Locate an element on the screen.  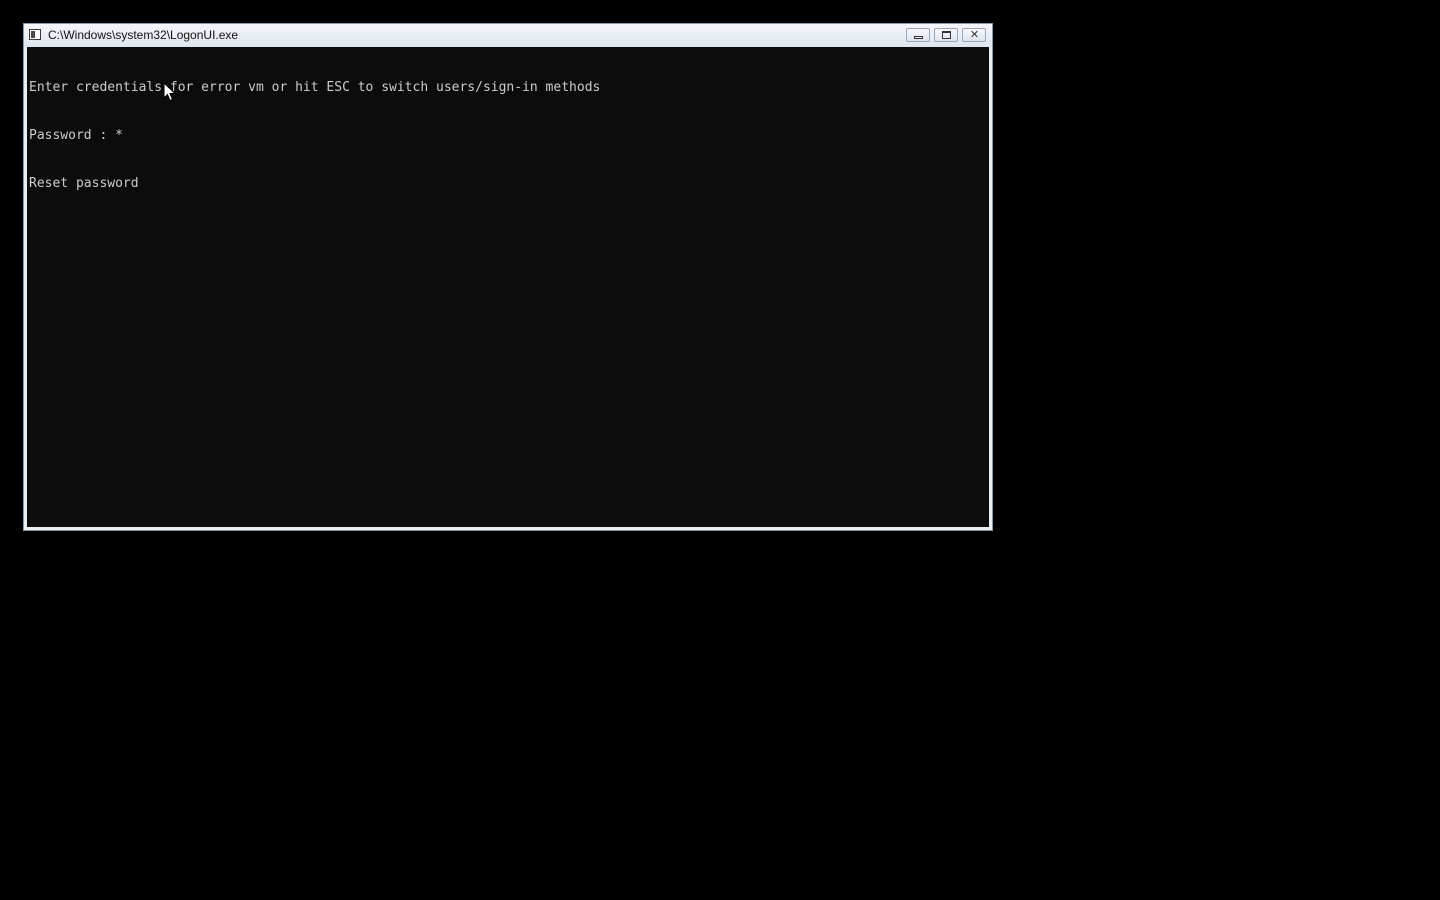
maximize-button is located at coordinates (946, 35).